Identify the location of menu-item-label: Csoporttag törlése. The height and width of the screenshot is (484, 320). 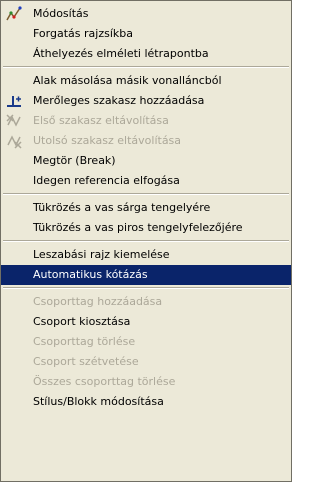
(84, 341).